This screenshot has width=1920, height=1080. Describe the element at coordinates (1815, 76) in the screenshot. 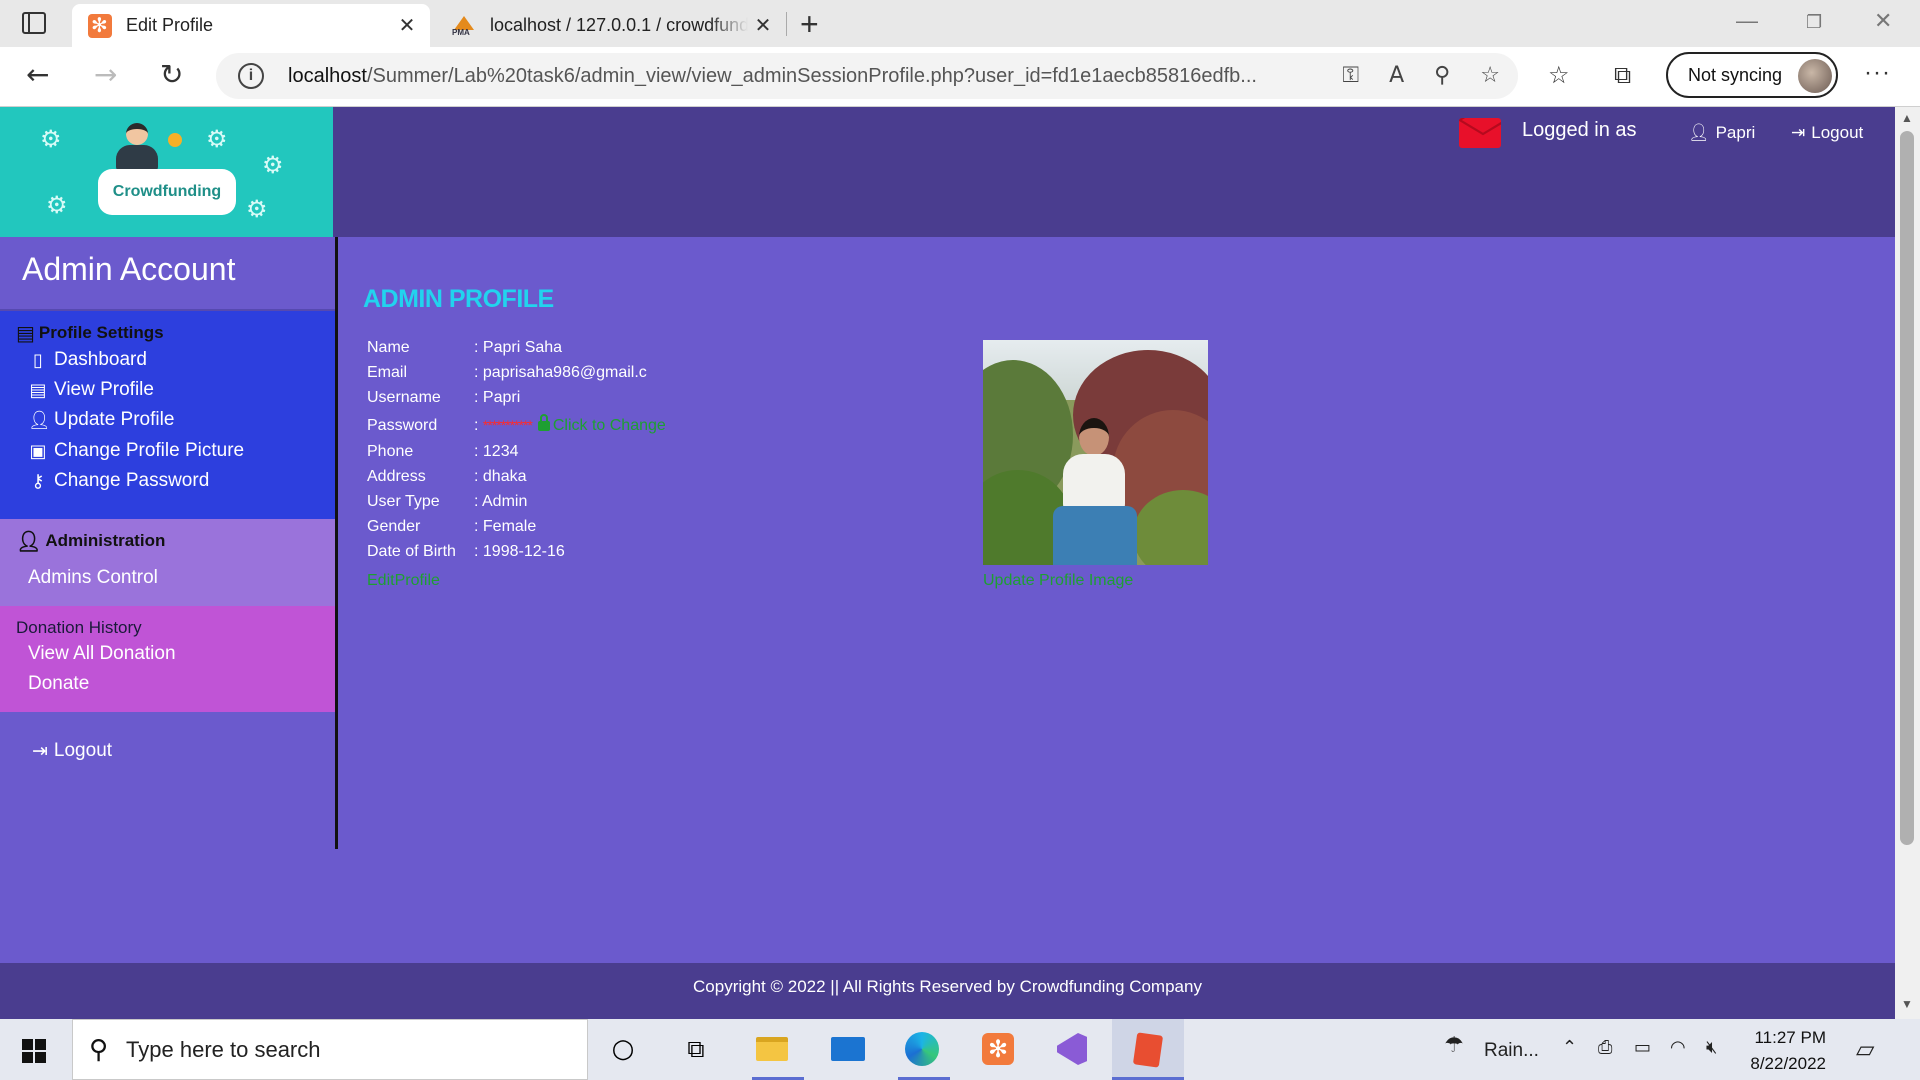

I see `profile-avatar` at that location.